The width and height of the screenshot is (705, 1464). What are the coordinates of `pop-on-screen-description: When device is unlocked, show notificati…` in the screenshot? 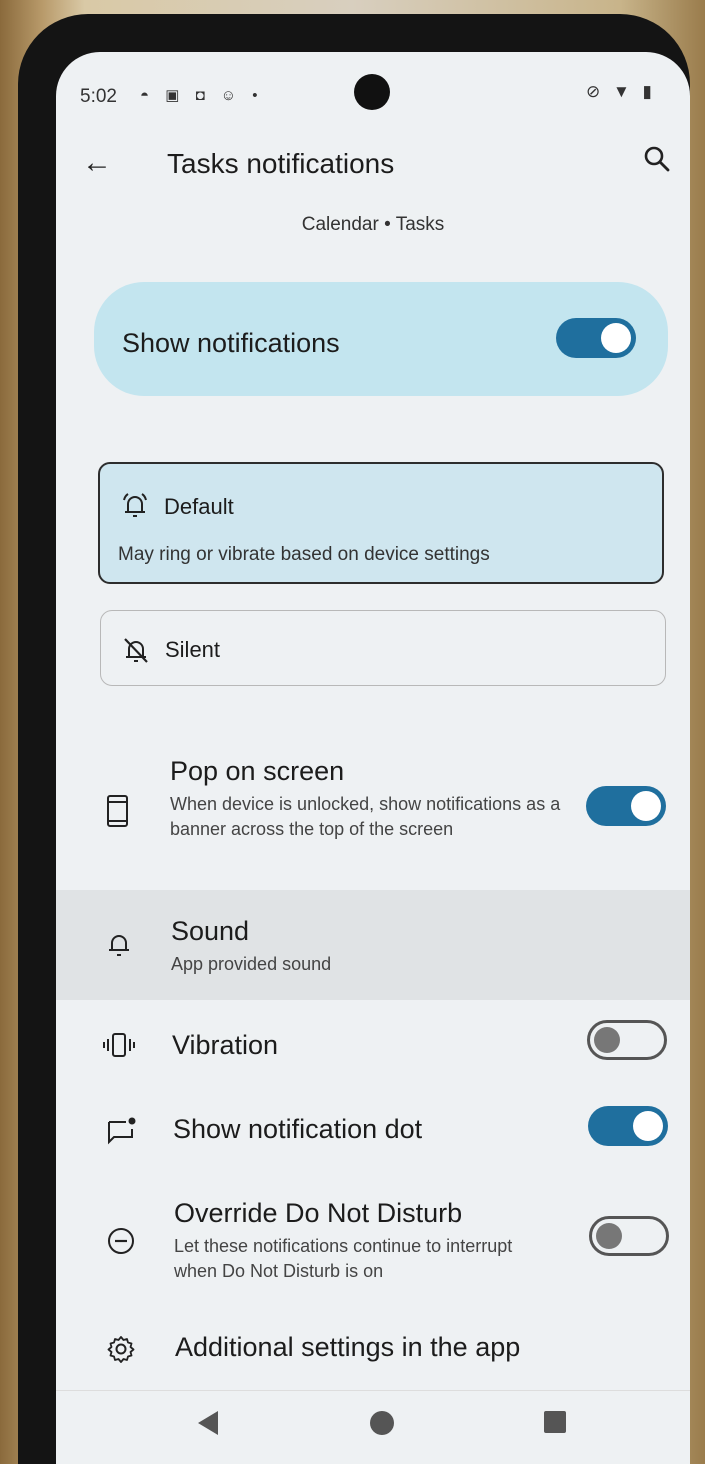 It's located at (365, 816).